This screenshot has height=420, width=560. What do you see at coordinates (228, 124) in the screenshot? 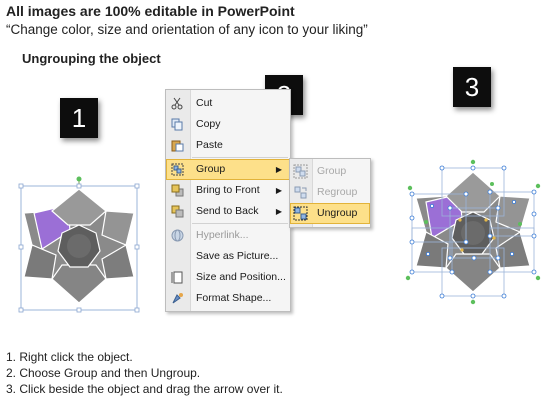
I see `menu-item-copy: Copy` at bounding box center [228, 124].